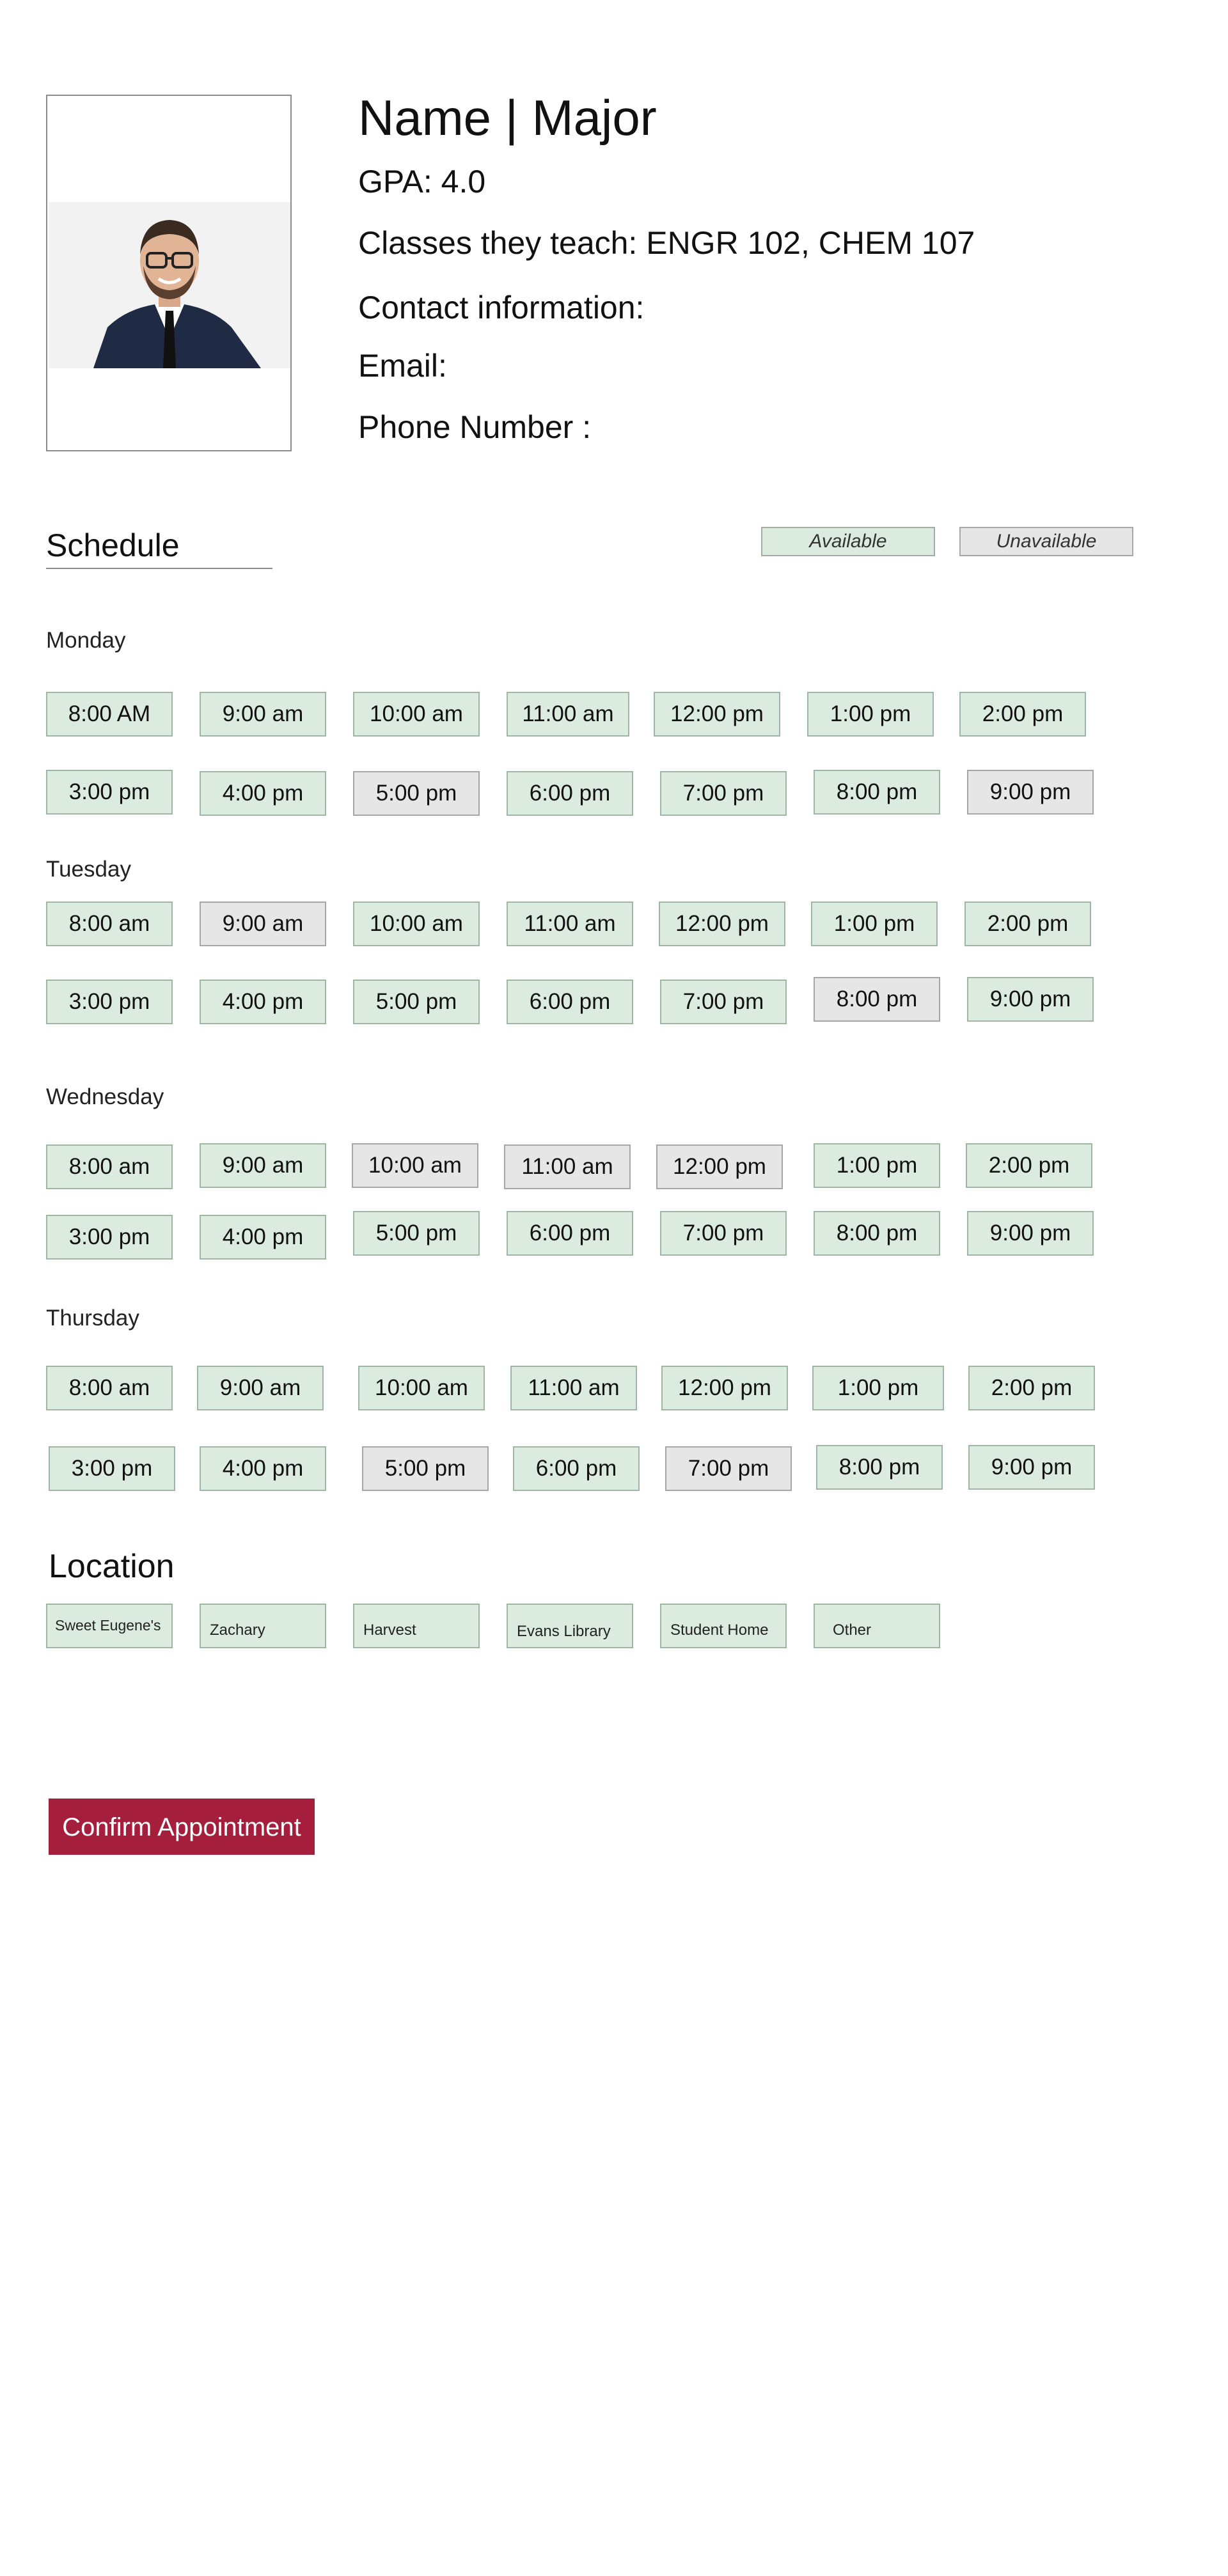  What do you see at coordinates (848, 541) in the screenshot?
I see `legend-available: Available` at bounding box center [848, 541].